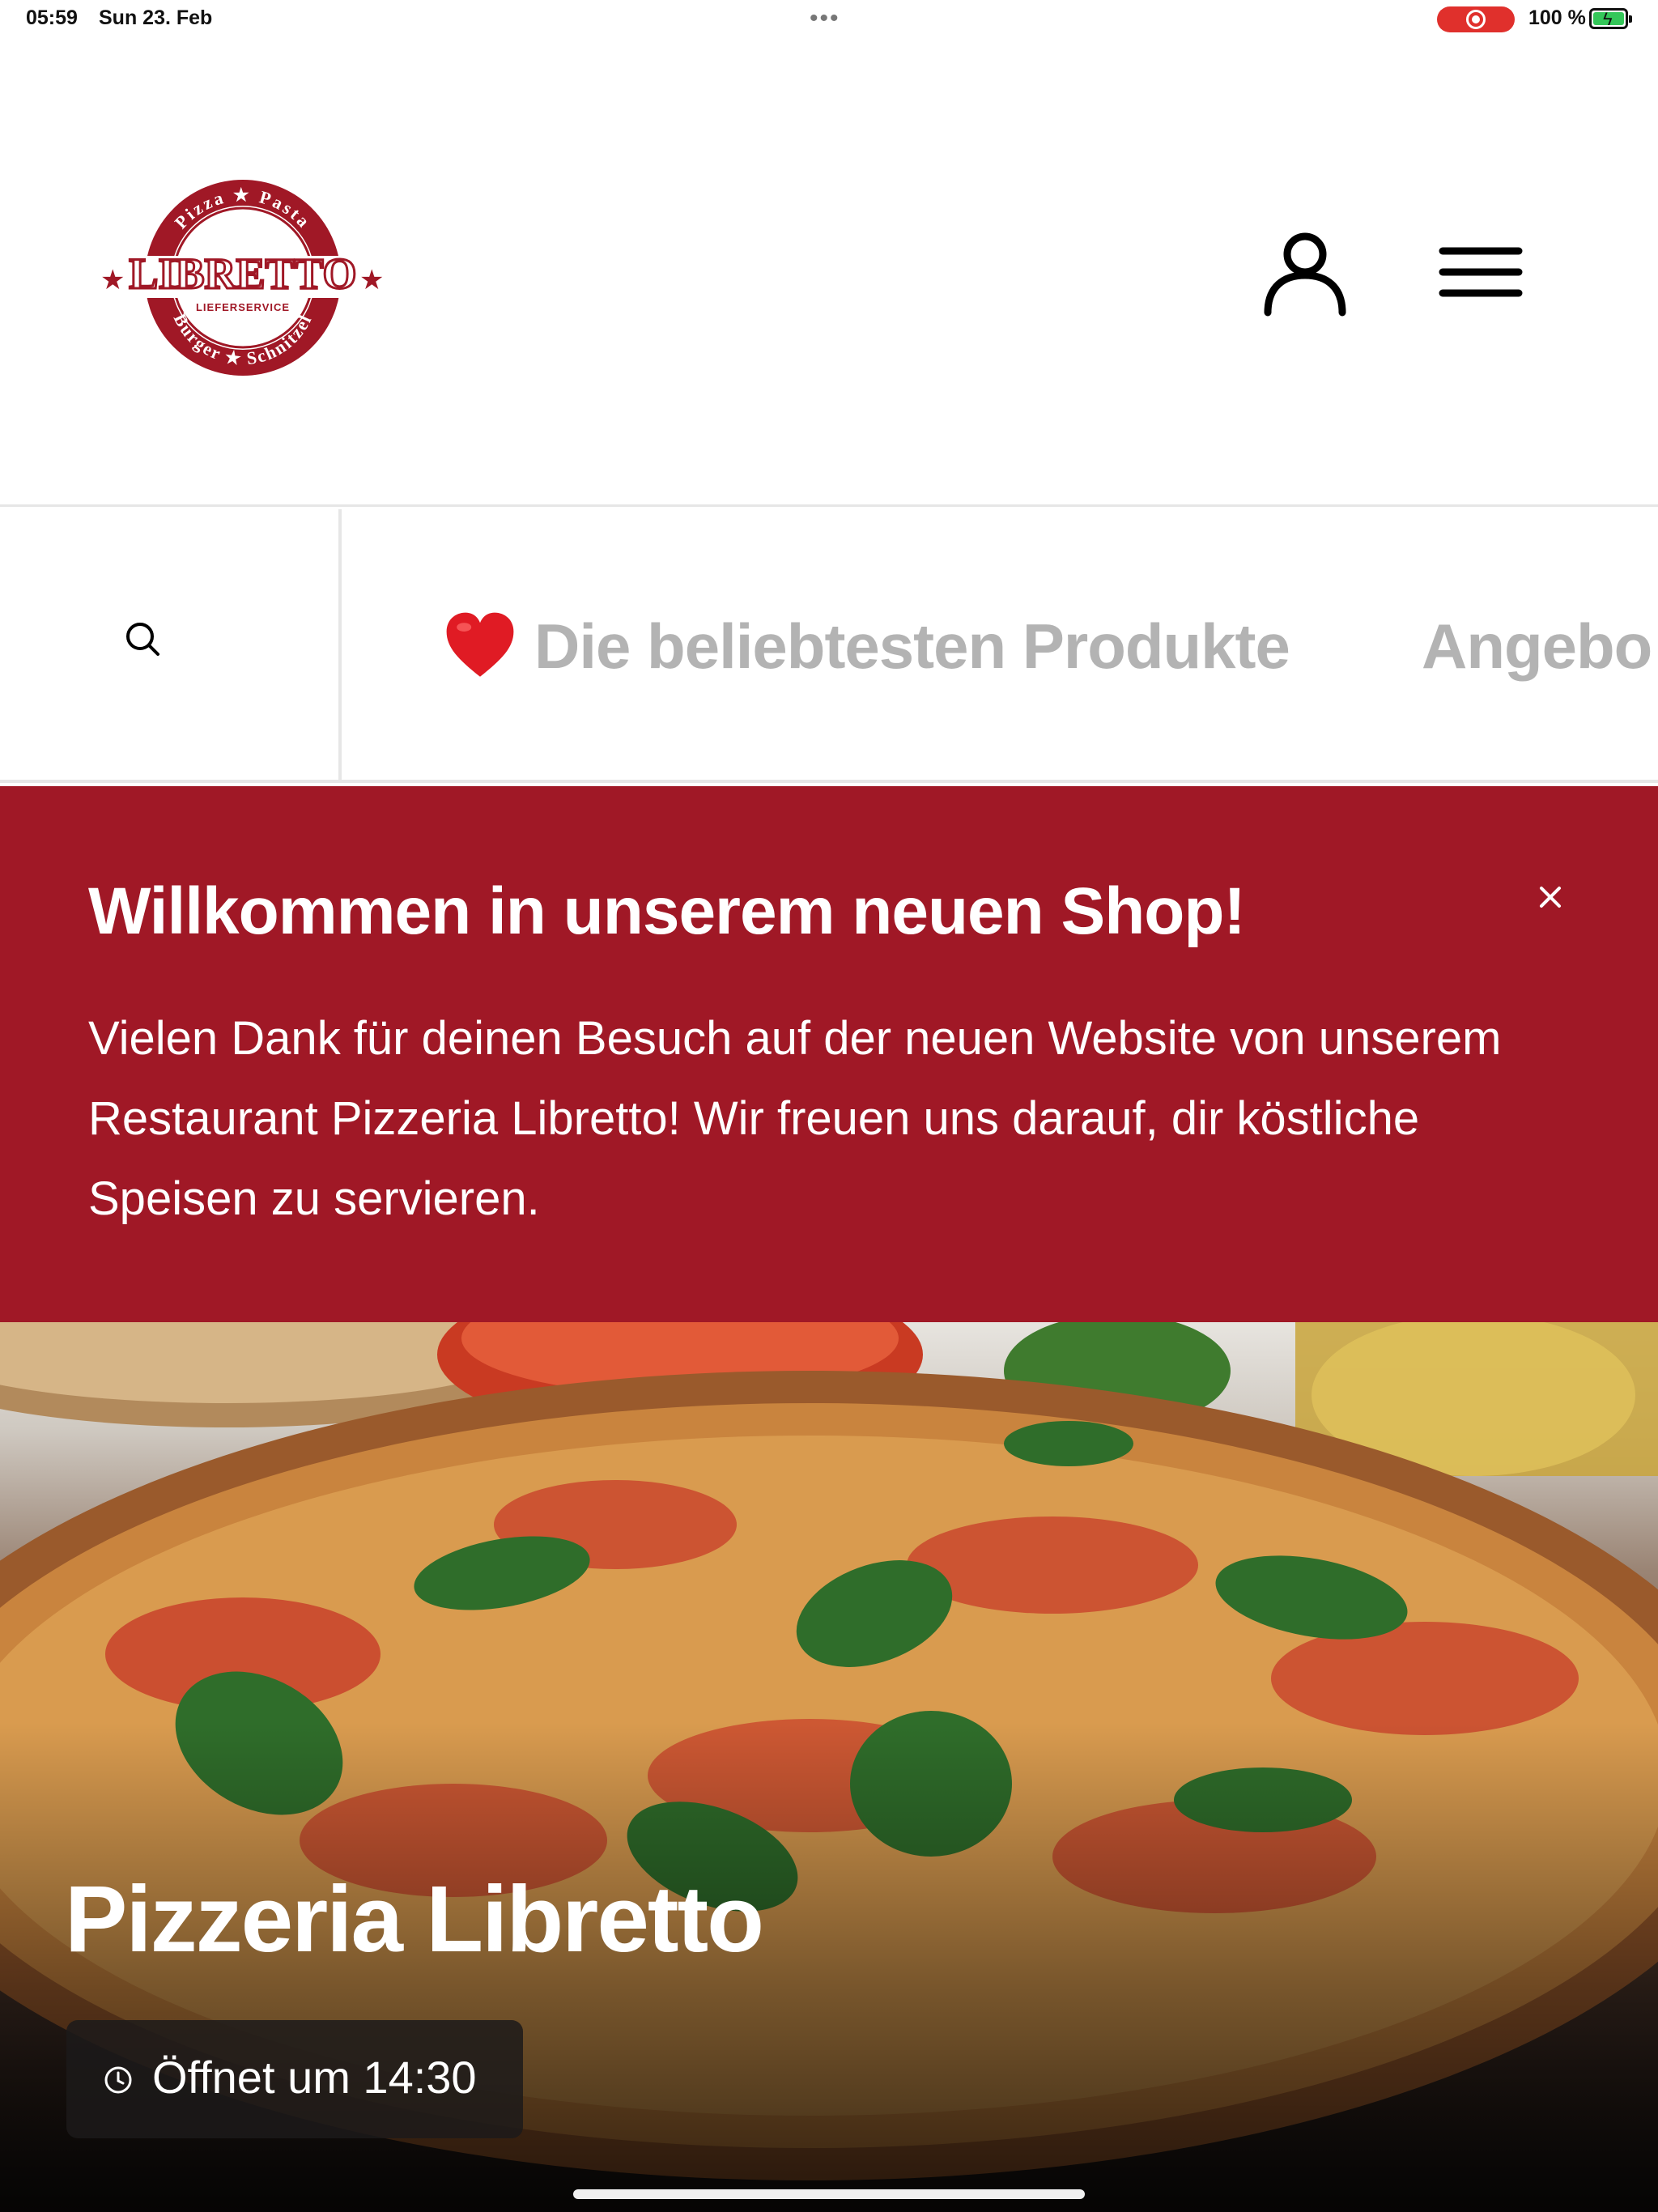 This screenshot has width=1658, height=2212. I want to click on welcome-banner-title: Willkommen in unserem neuen Shop!, so click(667, 911).